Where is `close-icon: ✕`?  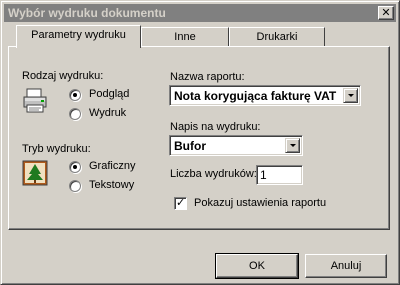
close-icon: ✕ is located at coordinates (386, 13).